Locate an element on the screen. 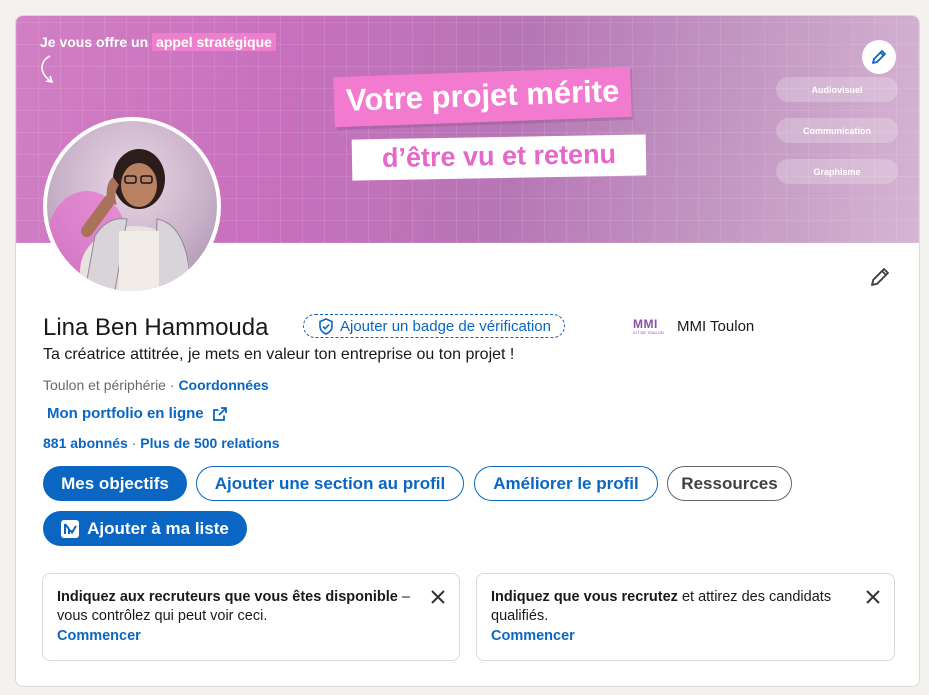 Image resolution: width=929 pixels, height=695 pixels. location-row: Toulon et périphérie · Coordonnées is located at coordinates (156, 385).